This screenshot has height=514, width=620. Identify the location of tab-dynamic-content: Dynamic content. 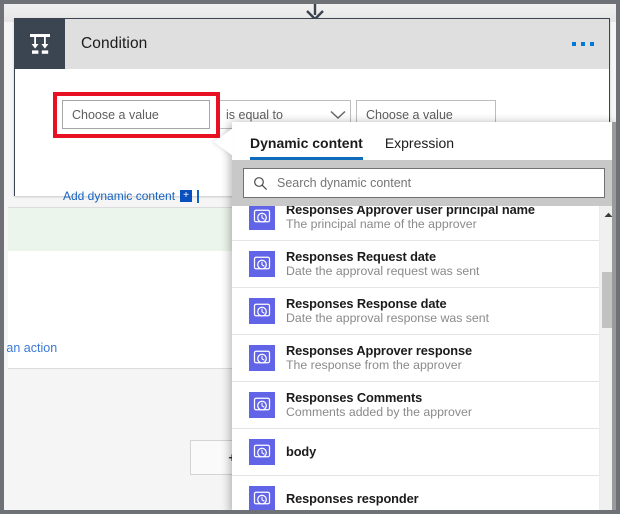
(306, 147).